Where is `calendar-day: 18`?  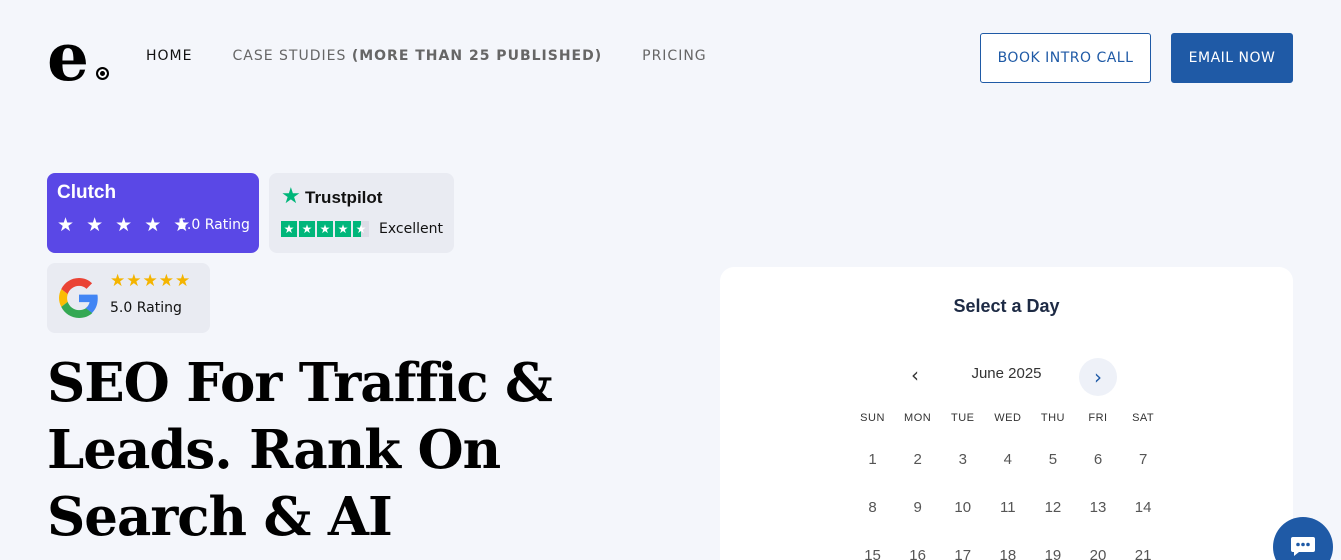
calendar-day: 18 is located at coordinates (1007, 546).